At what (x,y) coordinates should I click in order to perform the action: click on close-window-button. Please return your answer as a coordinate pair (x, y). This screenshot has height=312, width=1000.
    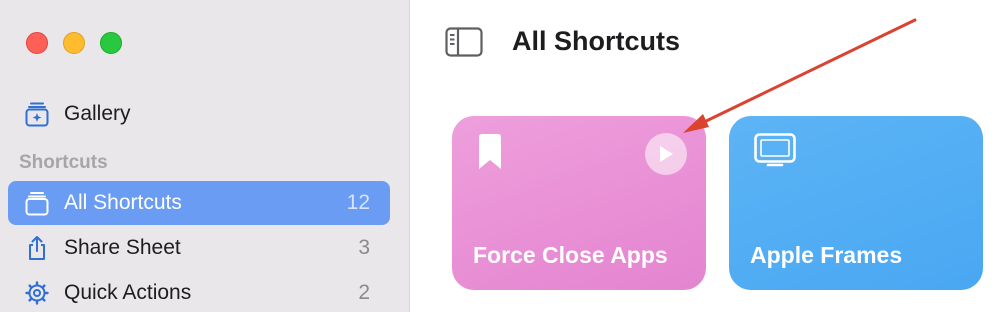
    Looking at the image, I should click on (37, 43).